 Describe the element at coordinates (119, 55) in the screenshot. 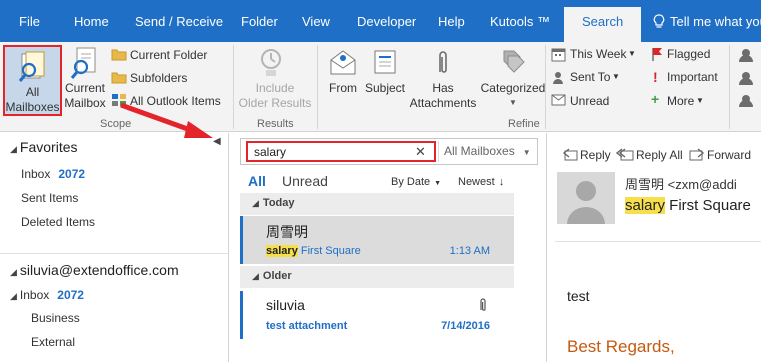

I see `folder-icon` at that location.